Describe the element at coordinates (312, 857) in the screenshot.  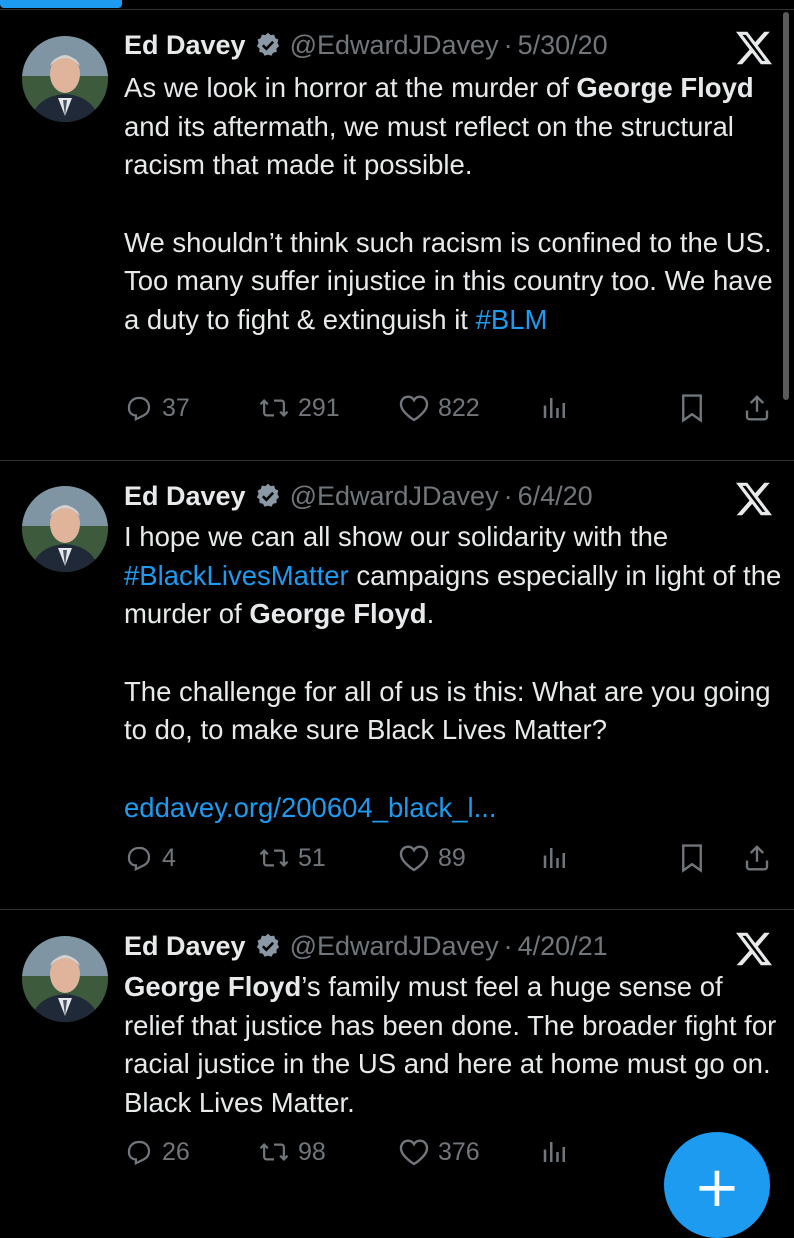
I see `retweet-count: 51` at that location.